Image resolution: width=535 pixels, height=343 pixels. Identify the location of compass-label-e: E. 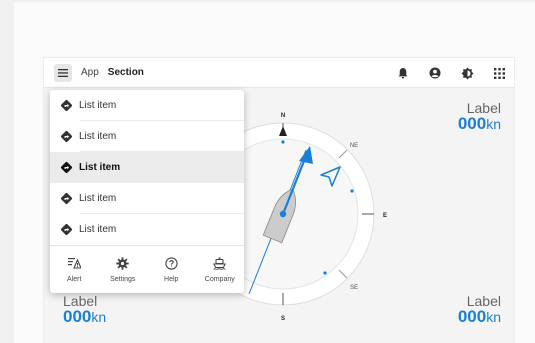
(385, 216).